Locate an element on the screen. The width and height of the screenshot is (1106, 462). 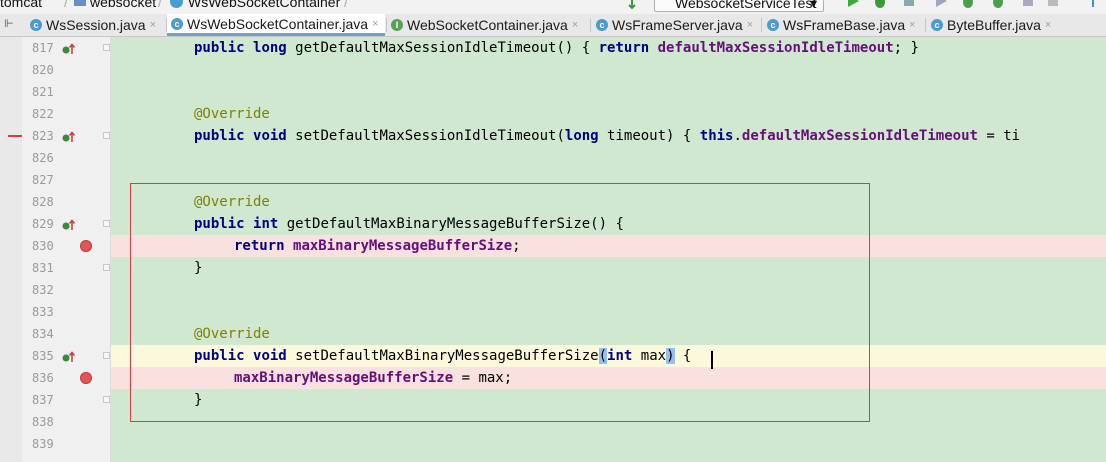
line-number: 834 is located at coordinates (43, 334).